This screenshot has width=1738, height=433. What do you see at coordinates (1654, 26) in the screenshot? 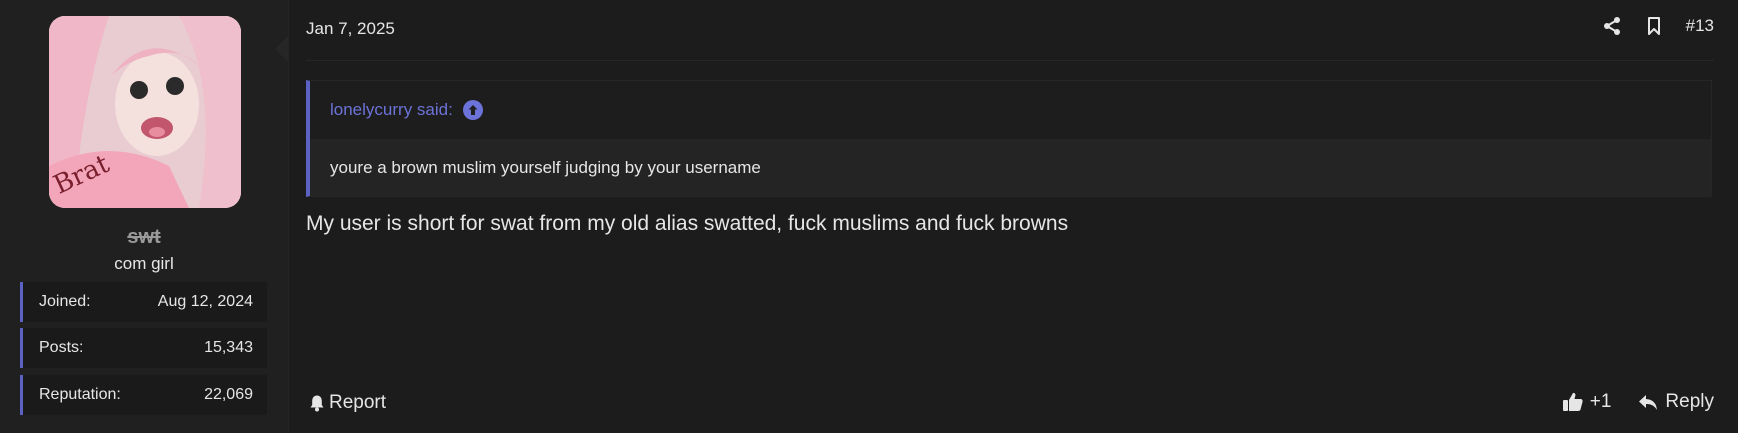
I see `bookmark-icon` at bounding box center [1654, 26].